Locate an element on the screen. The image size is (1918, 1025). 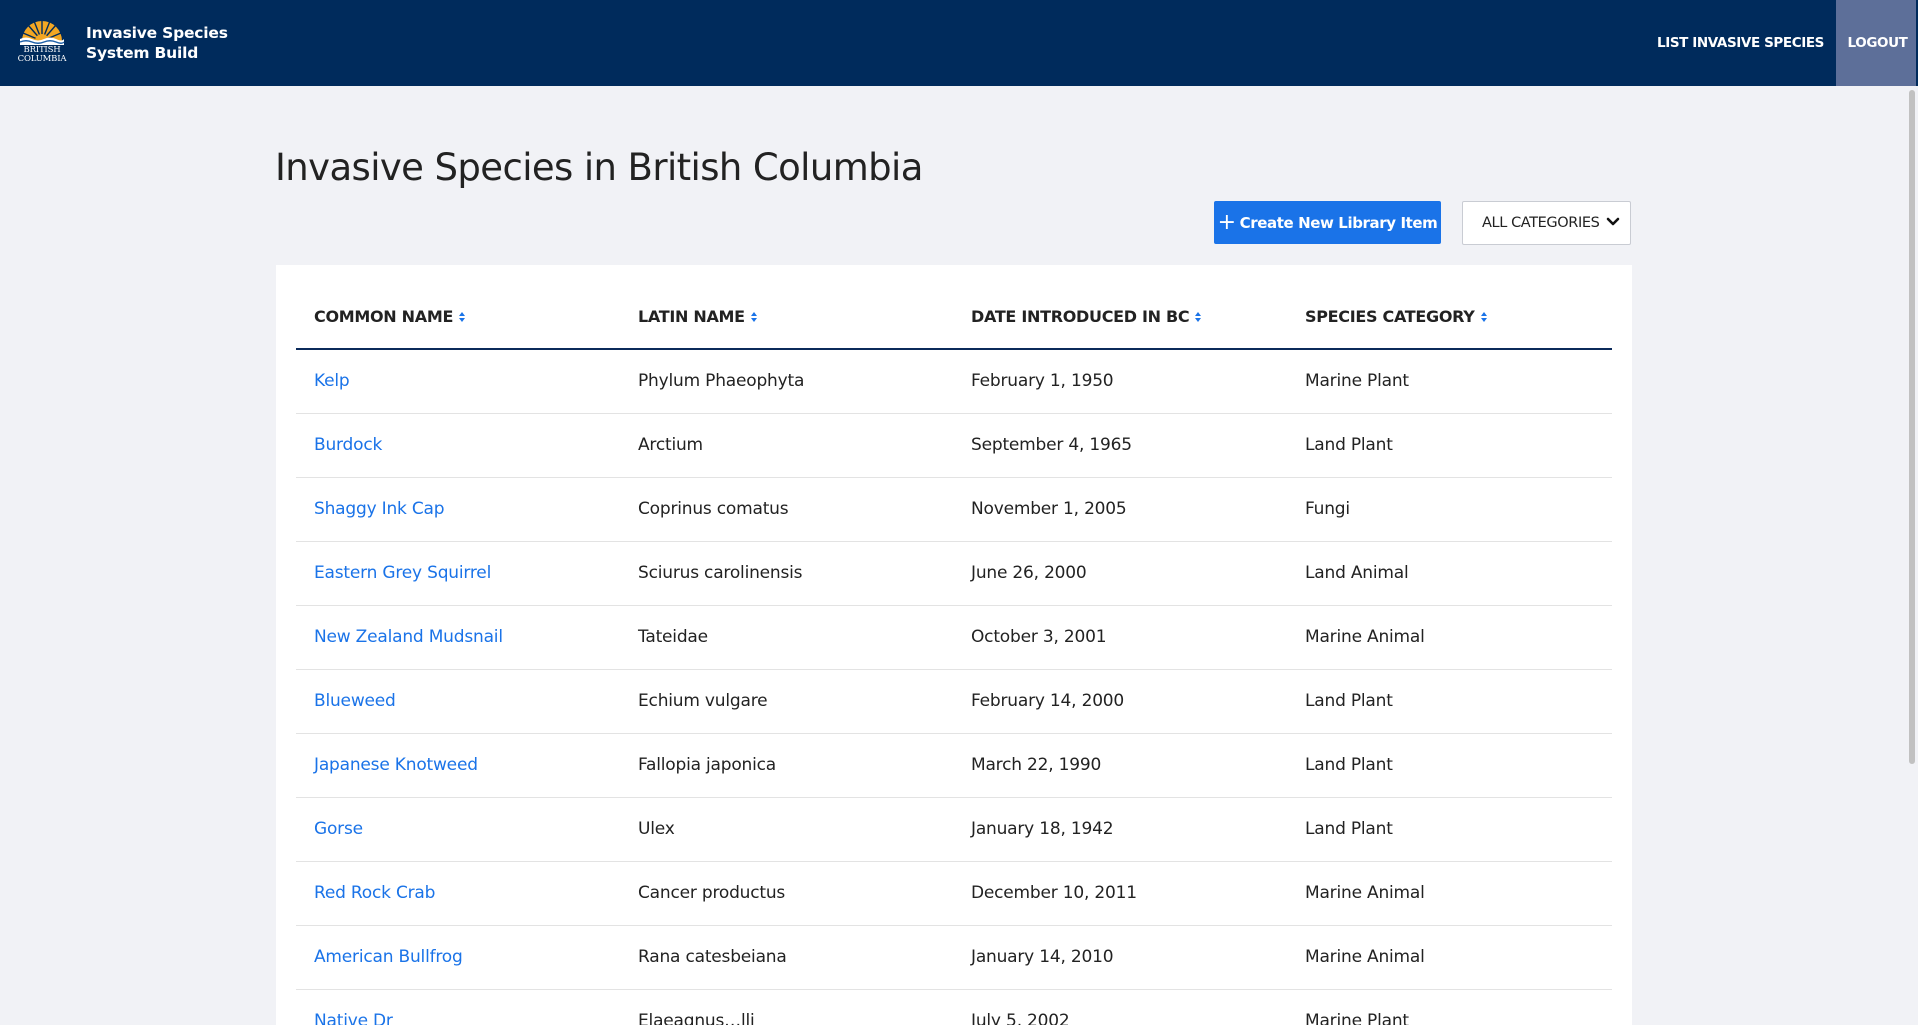
logo-text: BRITISH COLUMBIA is located at coordinates (42, 54).